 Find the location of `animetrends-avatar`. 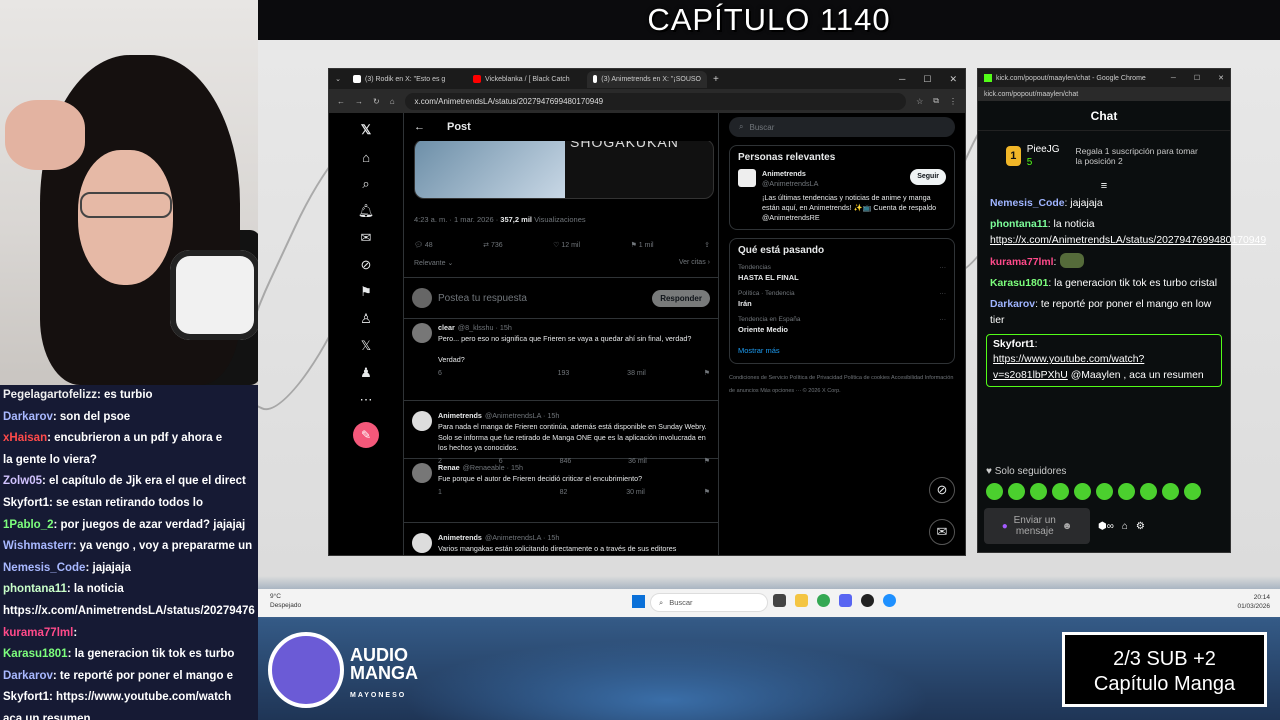

animetrends-avatar is located at coordinates (747, 178).